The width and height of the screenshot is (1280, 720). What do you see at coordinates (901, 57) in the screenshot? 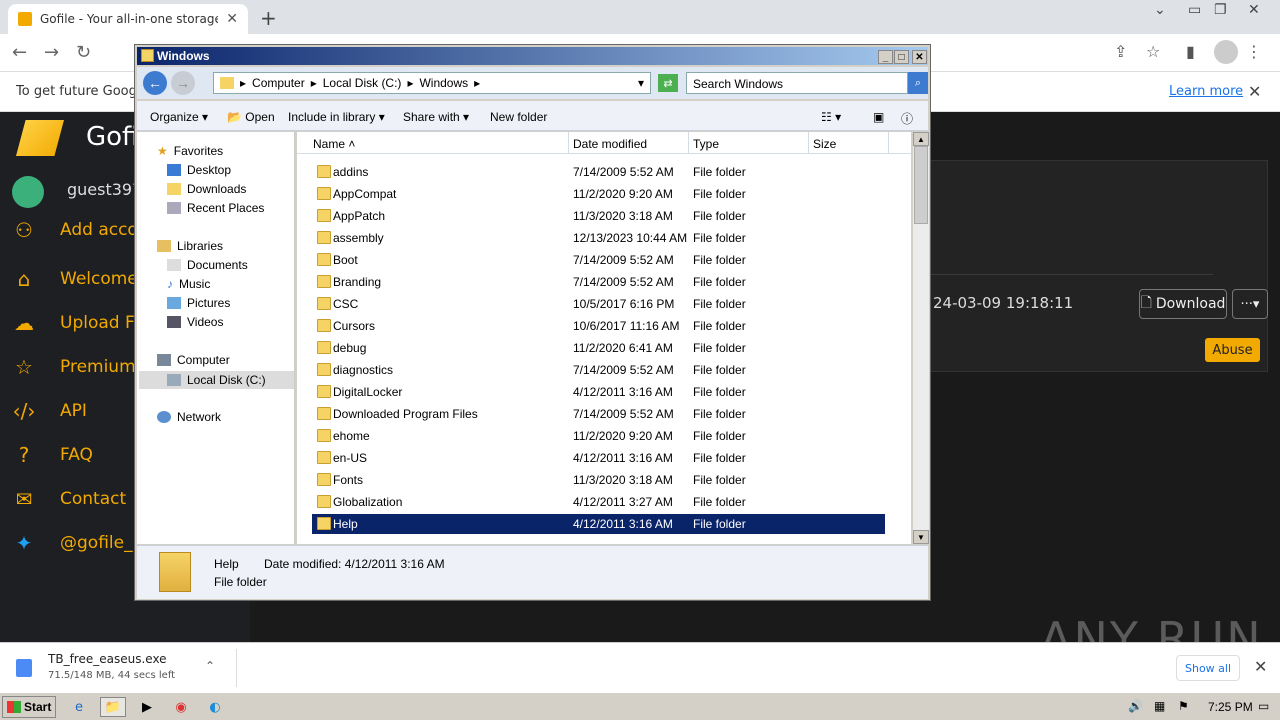
I see `maximize-button: □` at bounding box center [901, 57].